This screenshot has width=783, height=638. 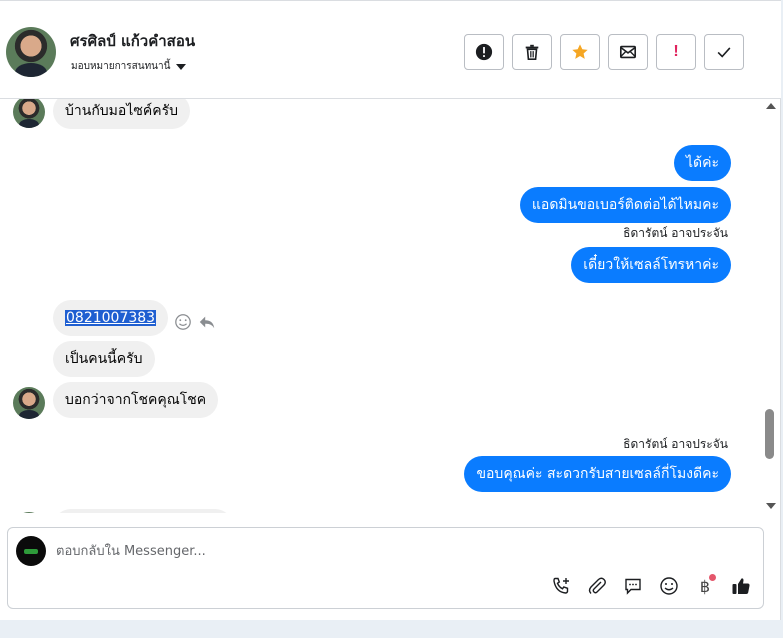 I want to click on trash-icon, so click(x=532, y=52).